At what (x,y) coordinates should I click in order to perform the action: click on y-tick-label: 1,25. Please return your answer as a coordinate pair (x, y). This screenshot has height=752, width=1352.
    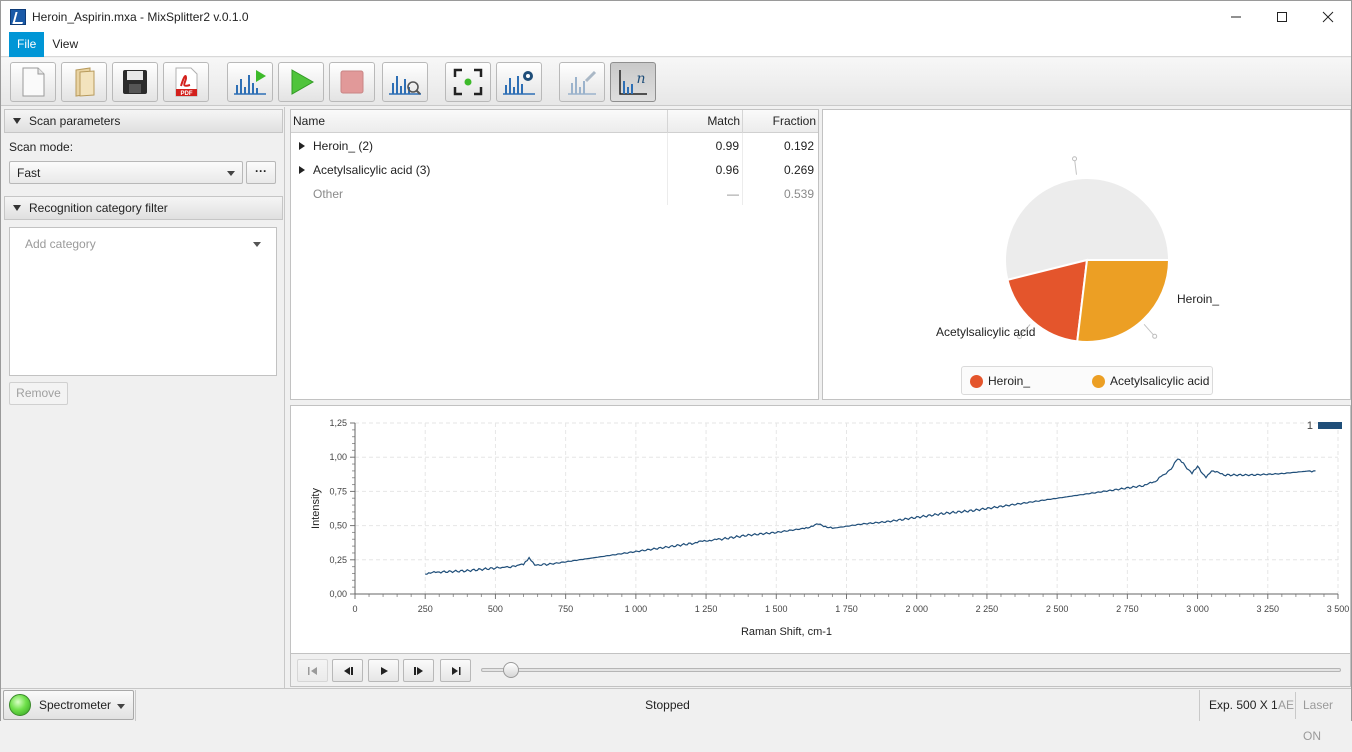
    Looking at the image, I should click on (338, 423).